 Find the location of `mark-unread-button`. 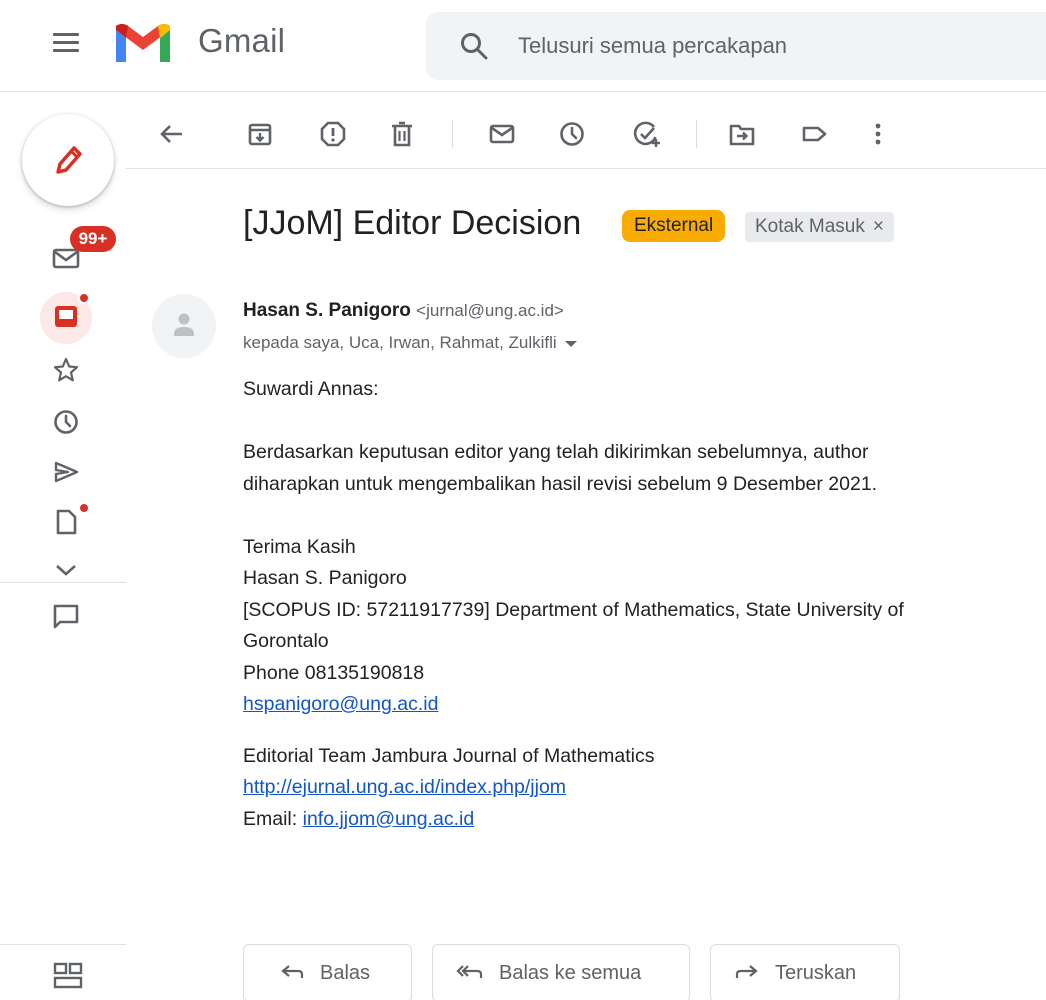

mark-unread-button is located at coordinates (502, 134).